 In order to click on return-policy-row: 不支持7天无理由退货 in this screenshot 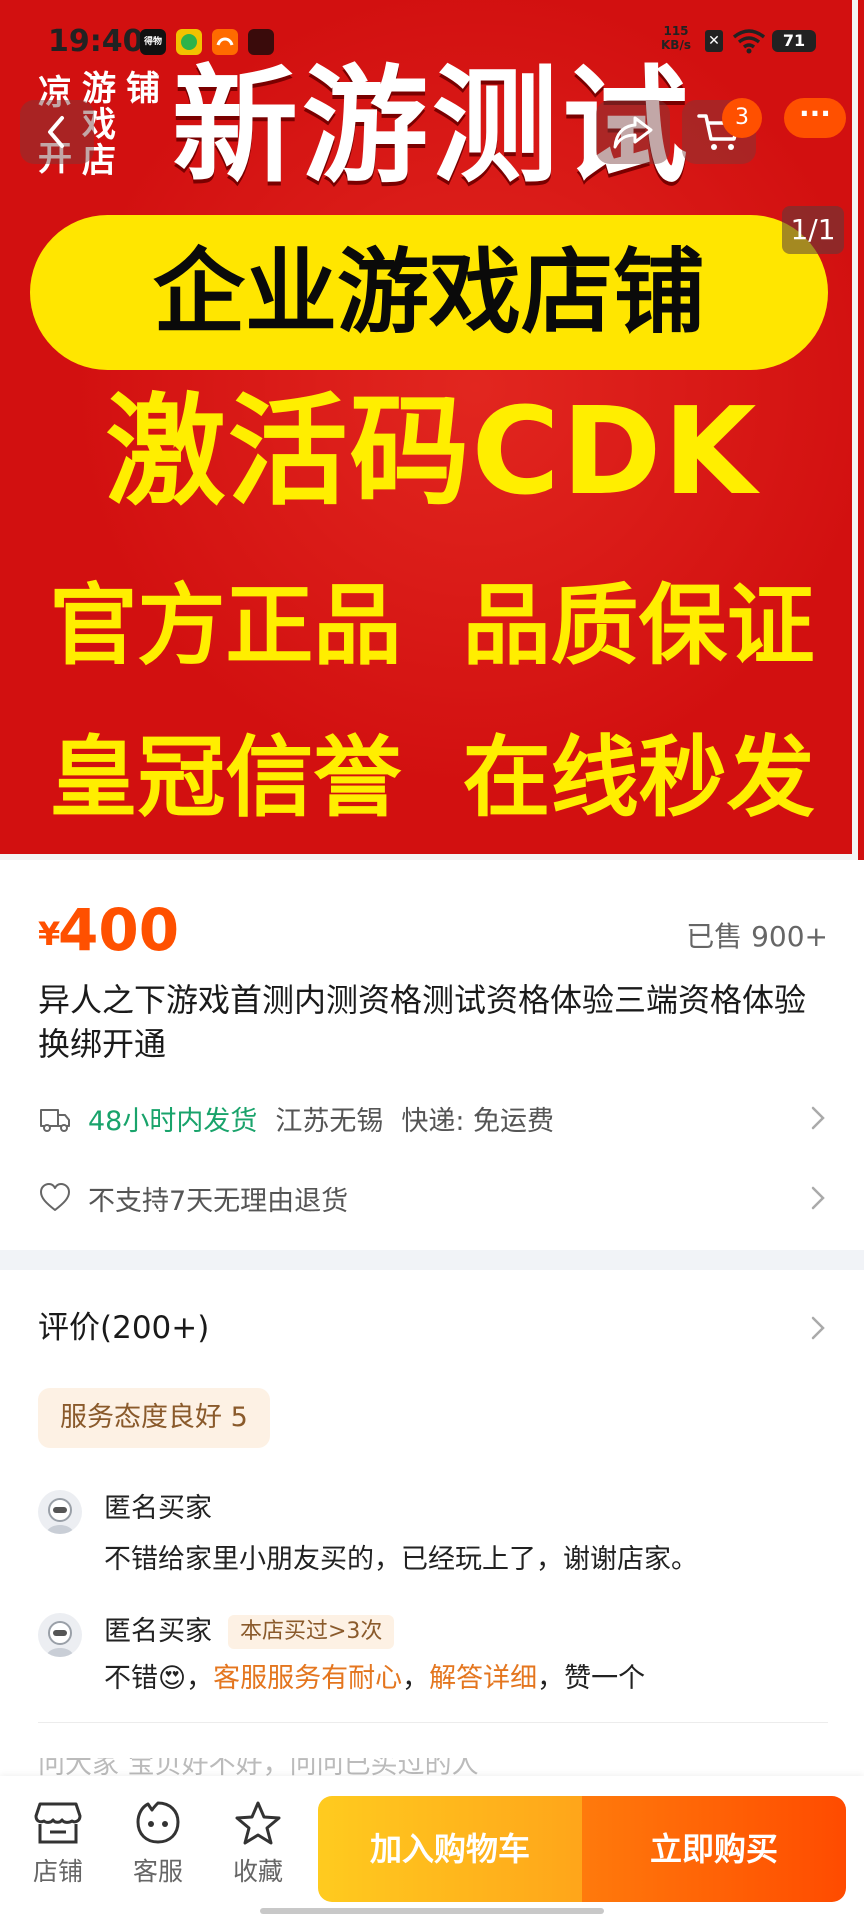, I will do `click(433, 1198)`.